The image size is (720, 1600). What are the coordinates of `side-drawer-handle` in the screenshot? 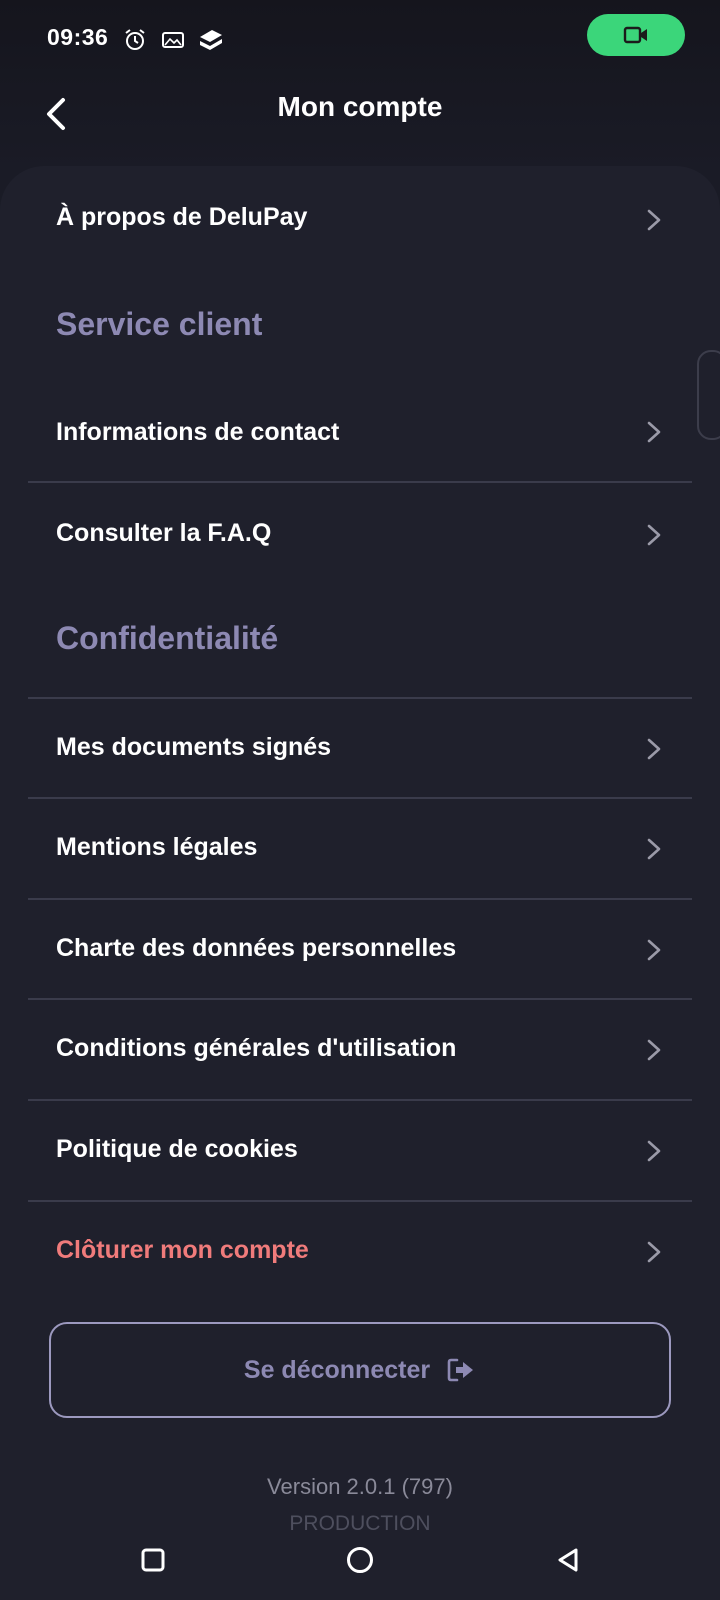 It's located at (708, 395).